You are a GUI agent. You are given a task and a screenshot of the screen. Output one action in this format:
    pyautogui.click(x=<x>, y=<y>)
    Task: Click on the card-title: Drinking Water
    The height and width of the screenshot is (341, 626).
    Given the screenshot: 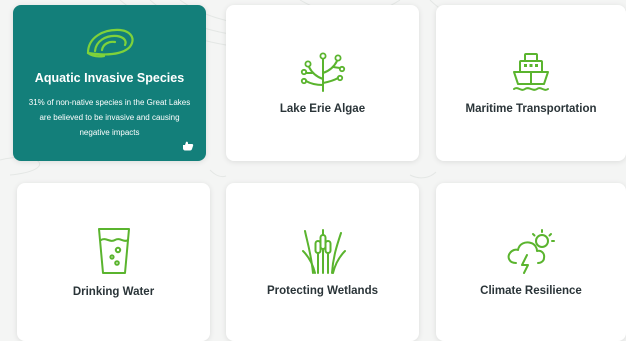 What is the action you would take?
    pyautogui.click(x=113, y=292)
    